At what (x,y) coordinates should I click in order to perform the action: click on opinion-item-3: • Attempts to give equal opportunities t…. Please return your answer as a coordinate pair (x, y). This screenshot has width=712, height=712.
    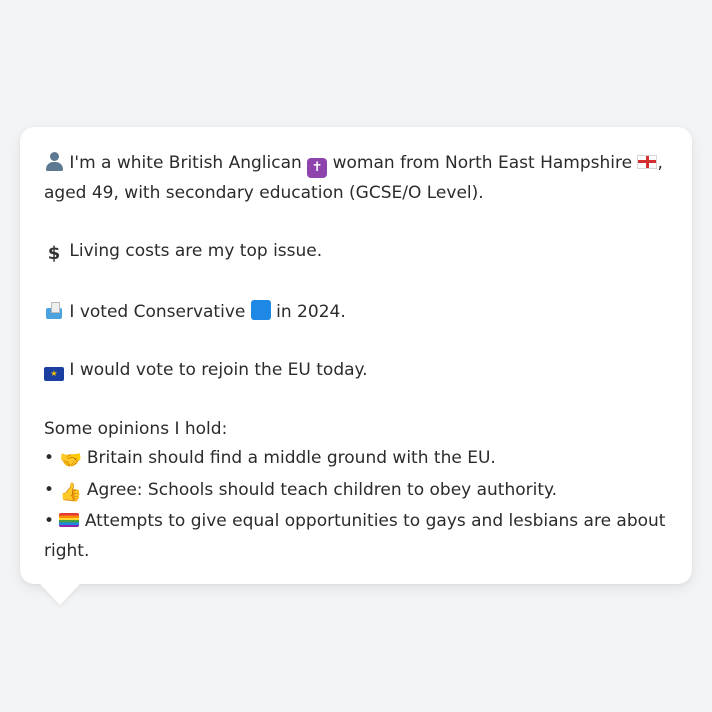
    Looking at the image, I should click on (356, 536).